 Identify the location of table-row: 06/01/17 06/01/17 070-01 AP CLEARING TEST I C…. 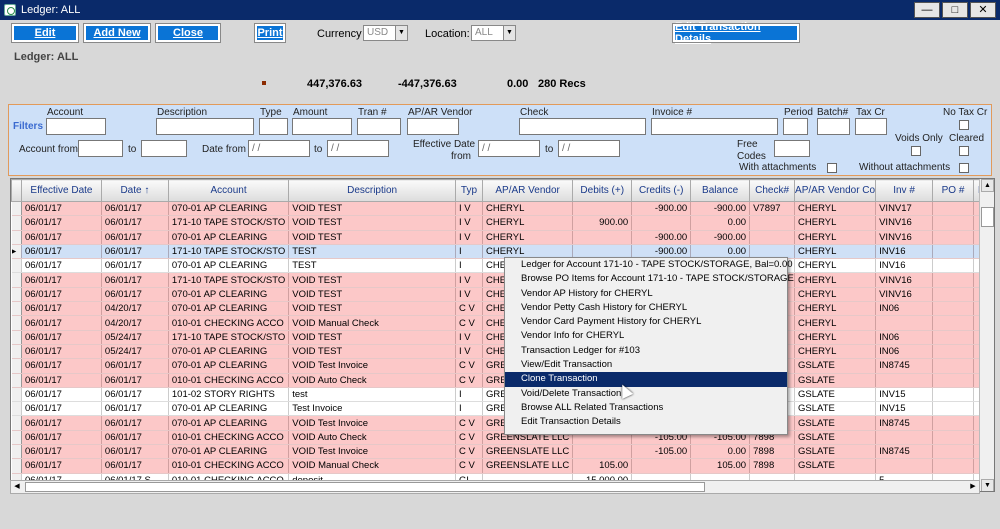
(502, 266).